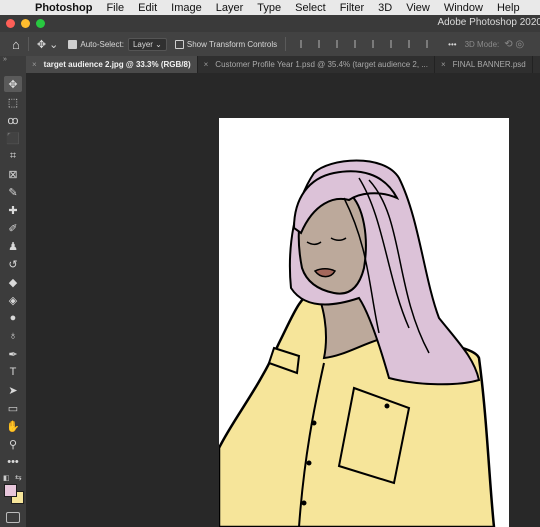 The height and width of the screenshot is (527, 540). What do you see at coordinates (186, 8) in the screenshot?
I see `menu-image: Image` at bounding box center [186, 8].